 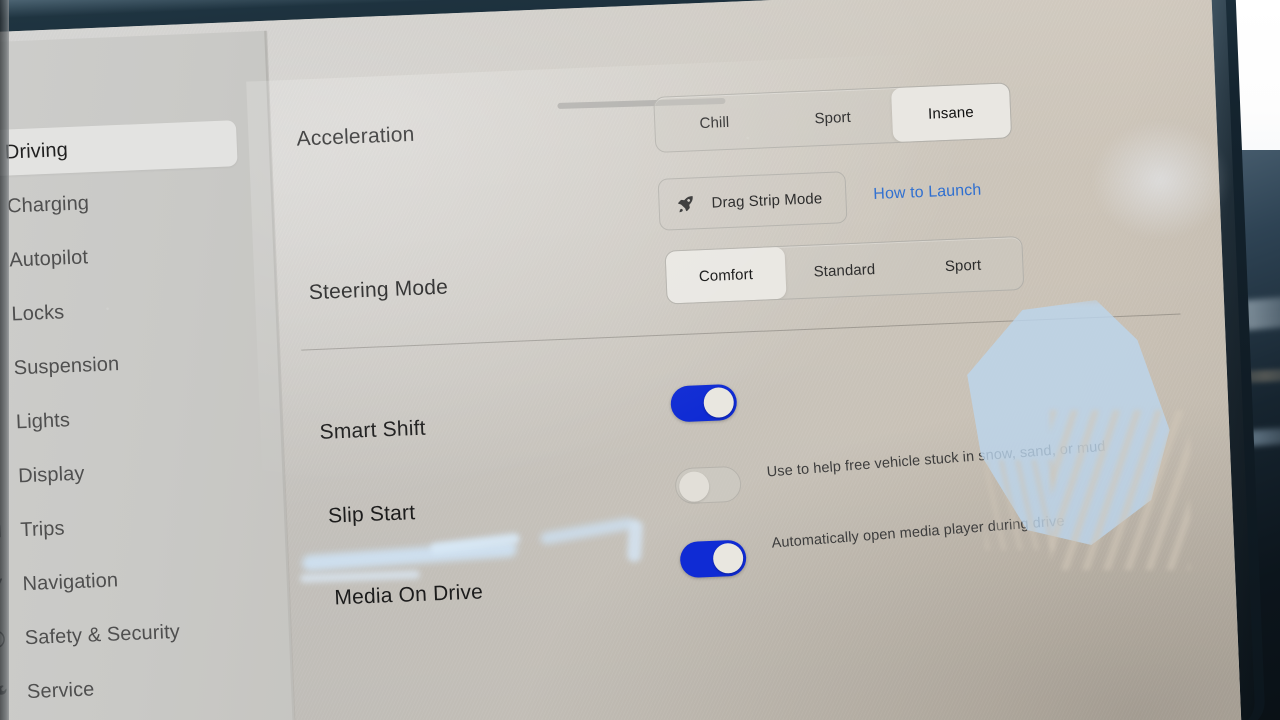 What do you see at coordinates (1160, 180) in the screenshot?
I see `screen-reflection-glare` at bounding box center [1160, 180].